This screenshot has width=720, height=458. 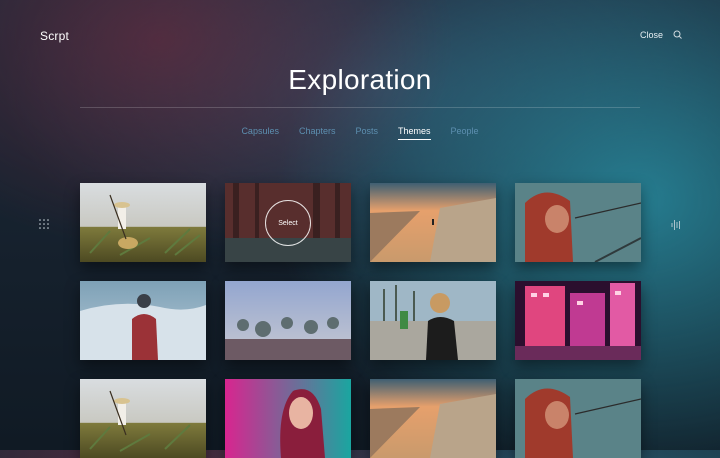 I want to click on red-hood-fisherman-image, so click(x=578, y=222).